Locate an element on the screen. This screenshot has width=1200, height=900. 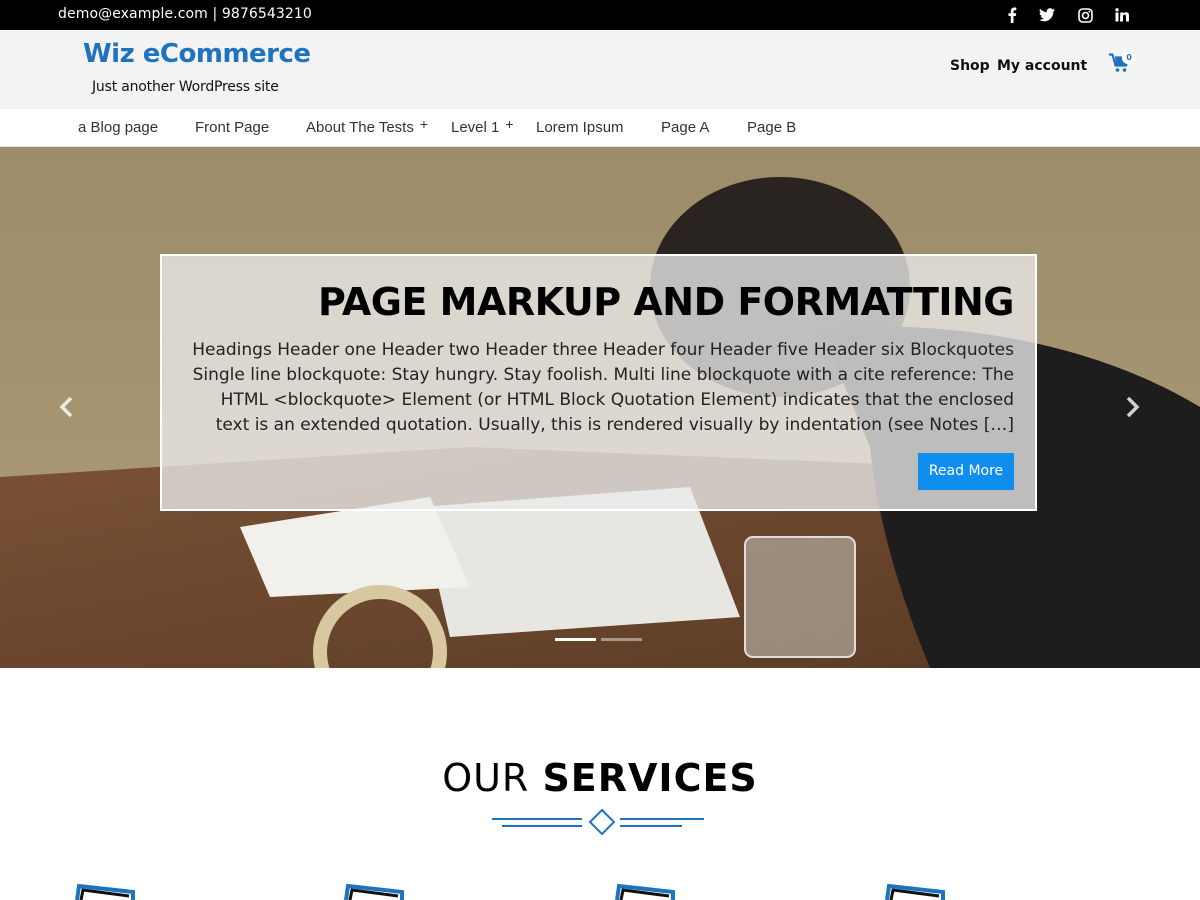
nav-item-blog-page: a Blog page is located at coordinates (118, 127).